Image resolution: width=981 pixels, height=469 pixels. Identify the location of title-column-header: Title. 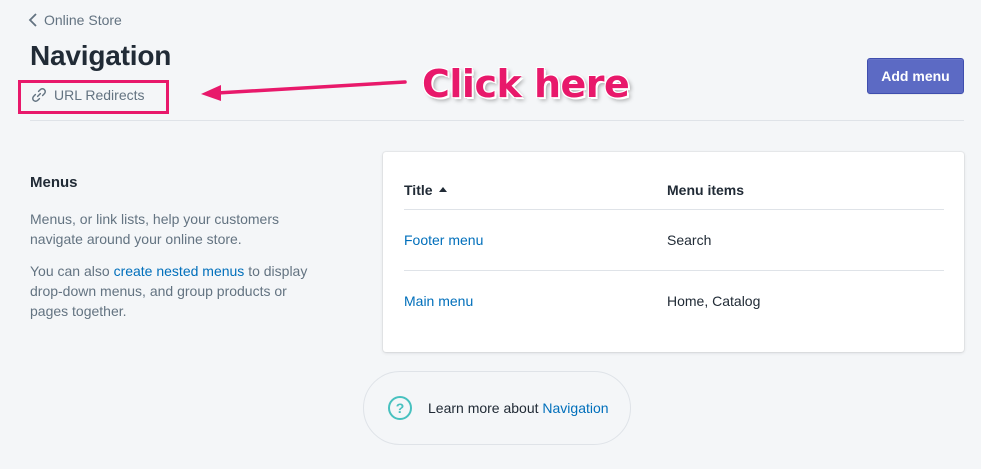
(425, 190).